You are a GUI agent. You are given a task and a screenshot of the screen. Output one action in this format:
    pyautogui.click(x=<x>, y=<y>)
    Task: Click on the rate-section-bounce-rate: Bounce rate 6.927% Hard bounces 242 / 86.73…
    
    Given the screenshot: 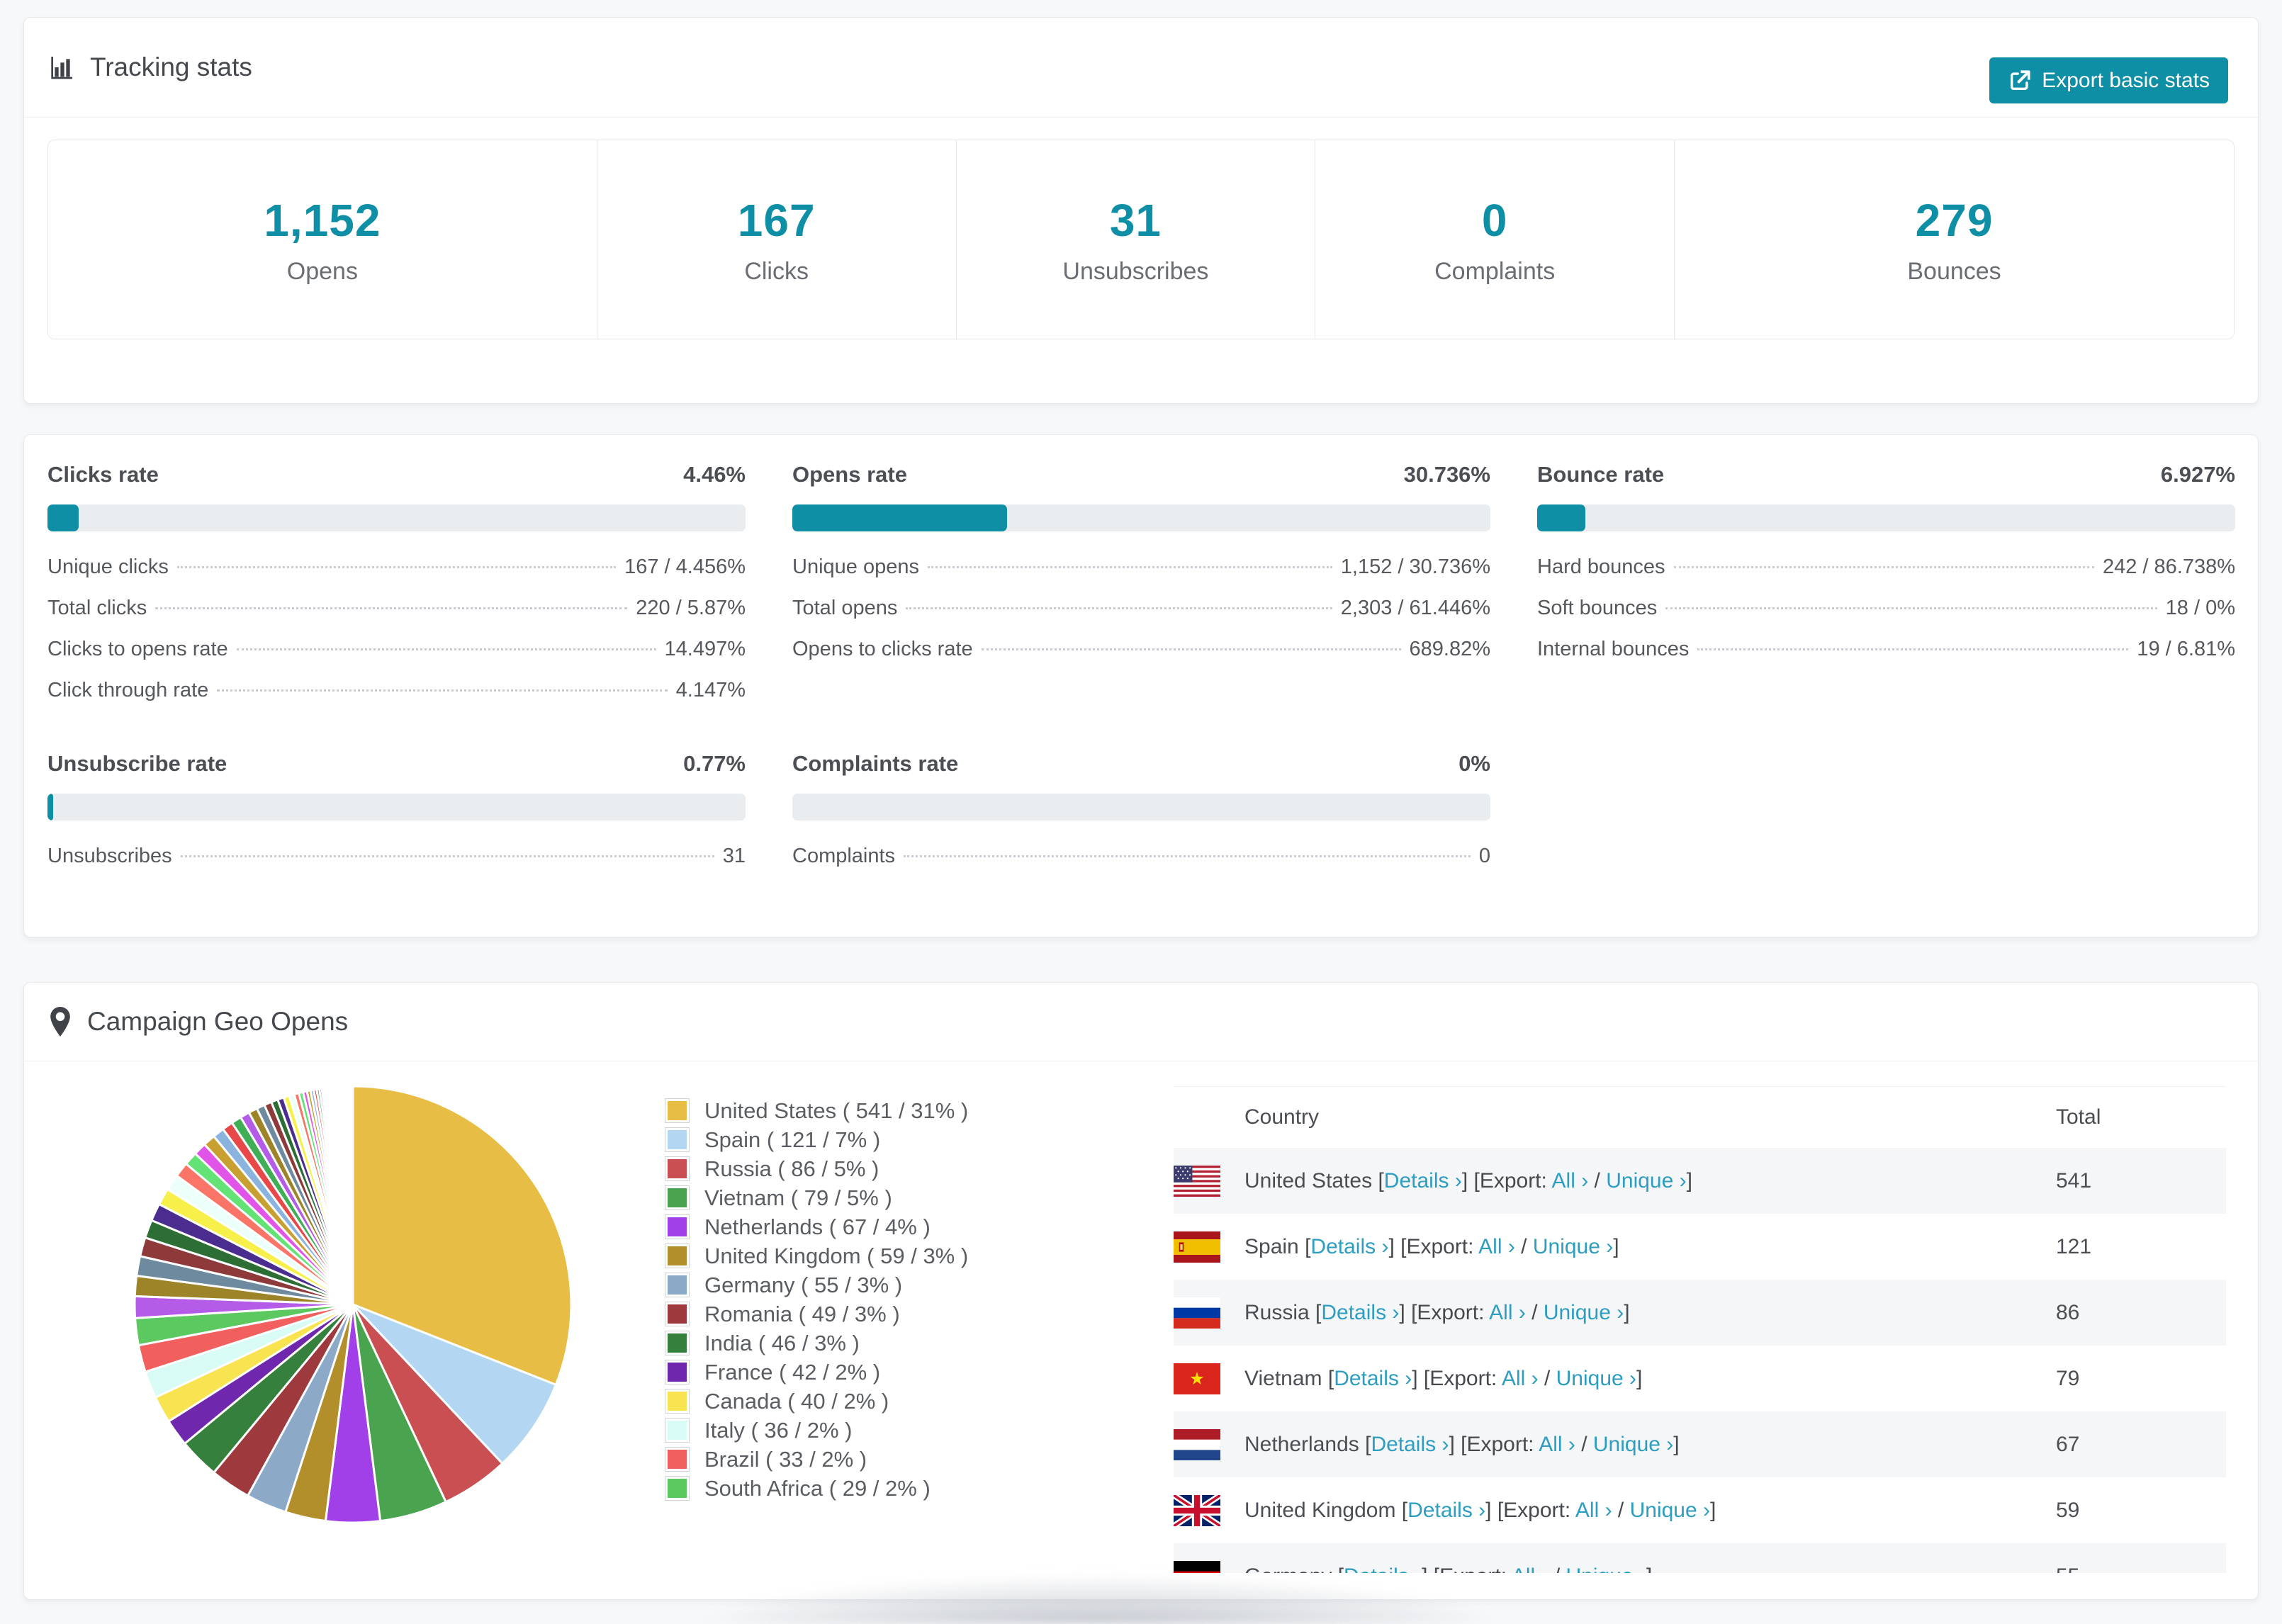 What is the action you would take?
    pyautogui.click(x=1886, y=571)
    